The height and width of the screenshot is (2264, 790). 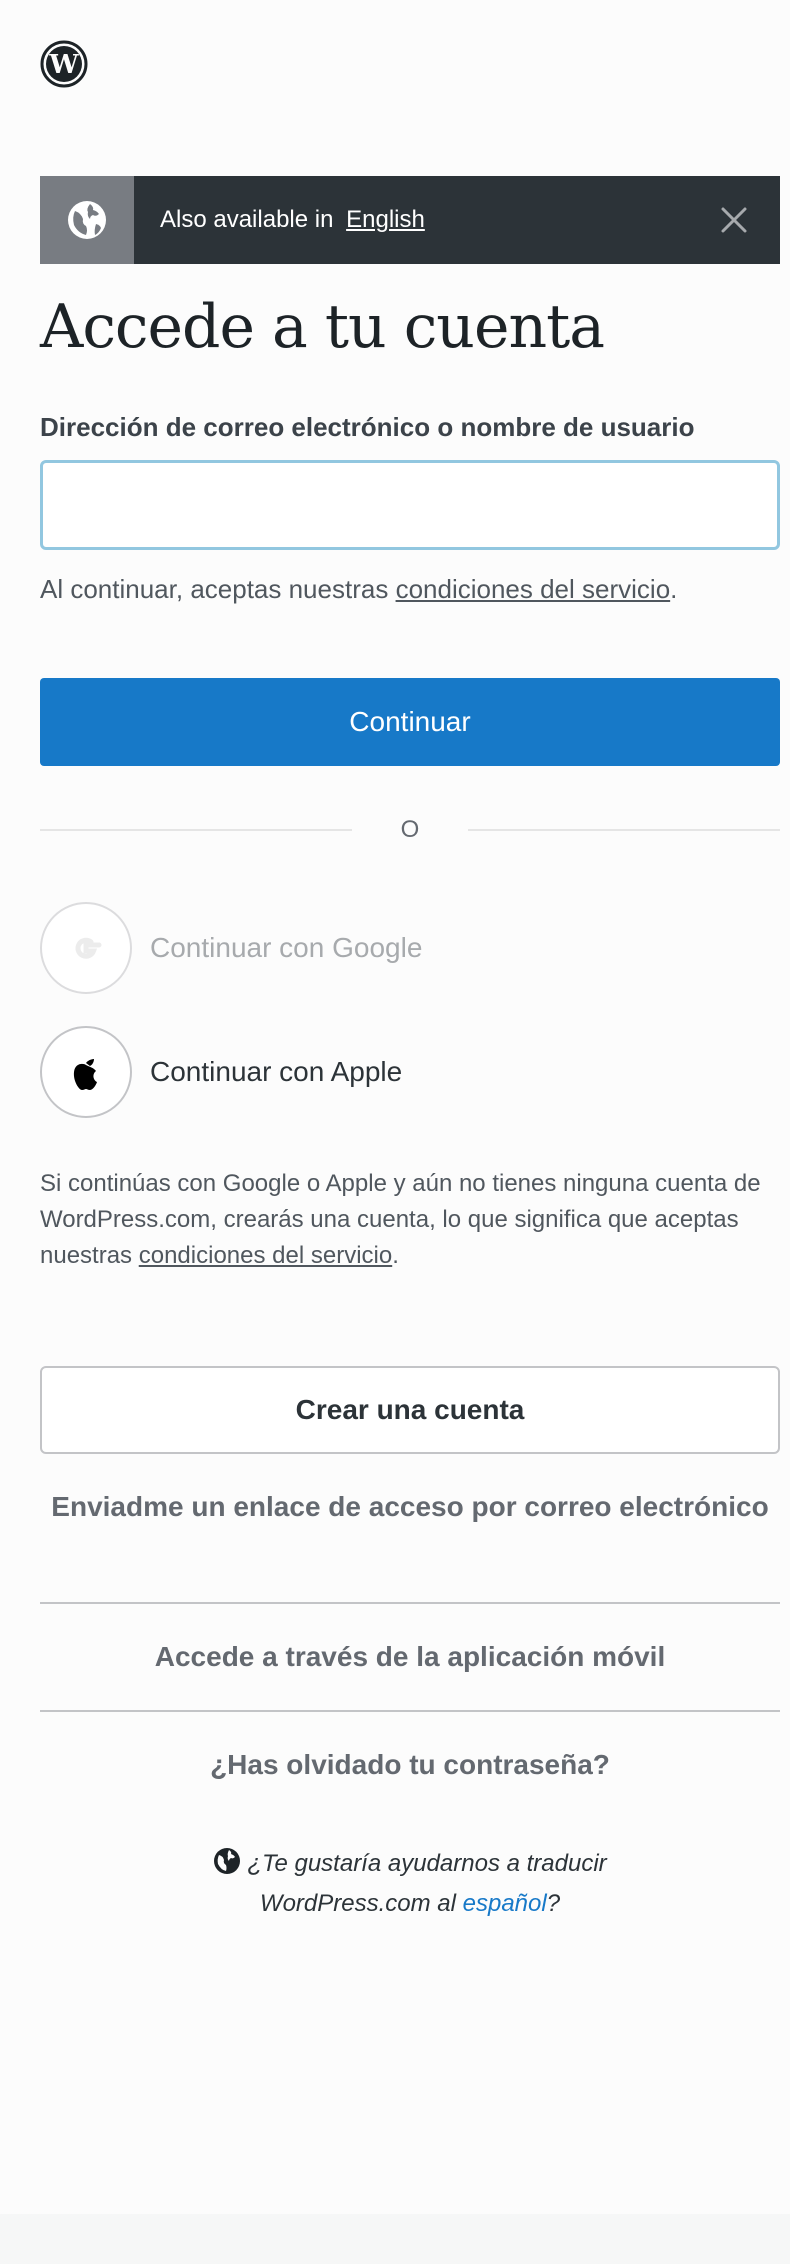 I want to click on social-note-suffix: ., so click(x=395, y=1255).